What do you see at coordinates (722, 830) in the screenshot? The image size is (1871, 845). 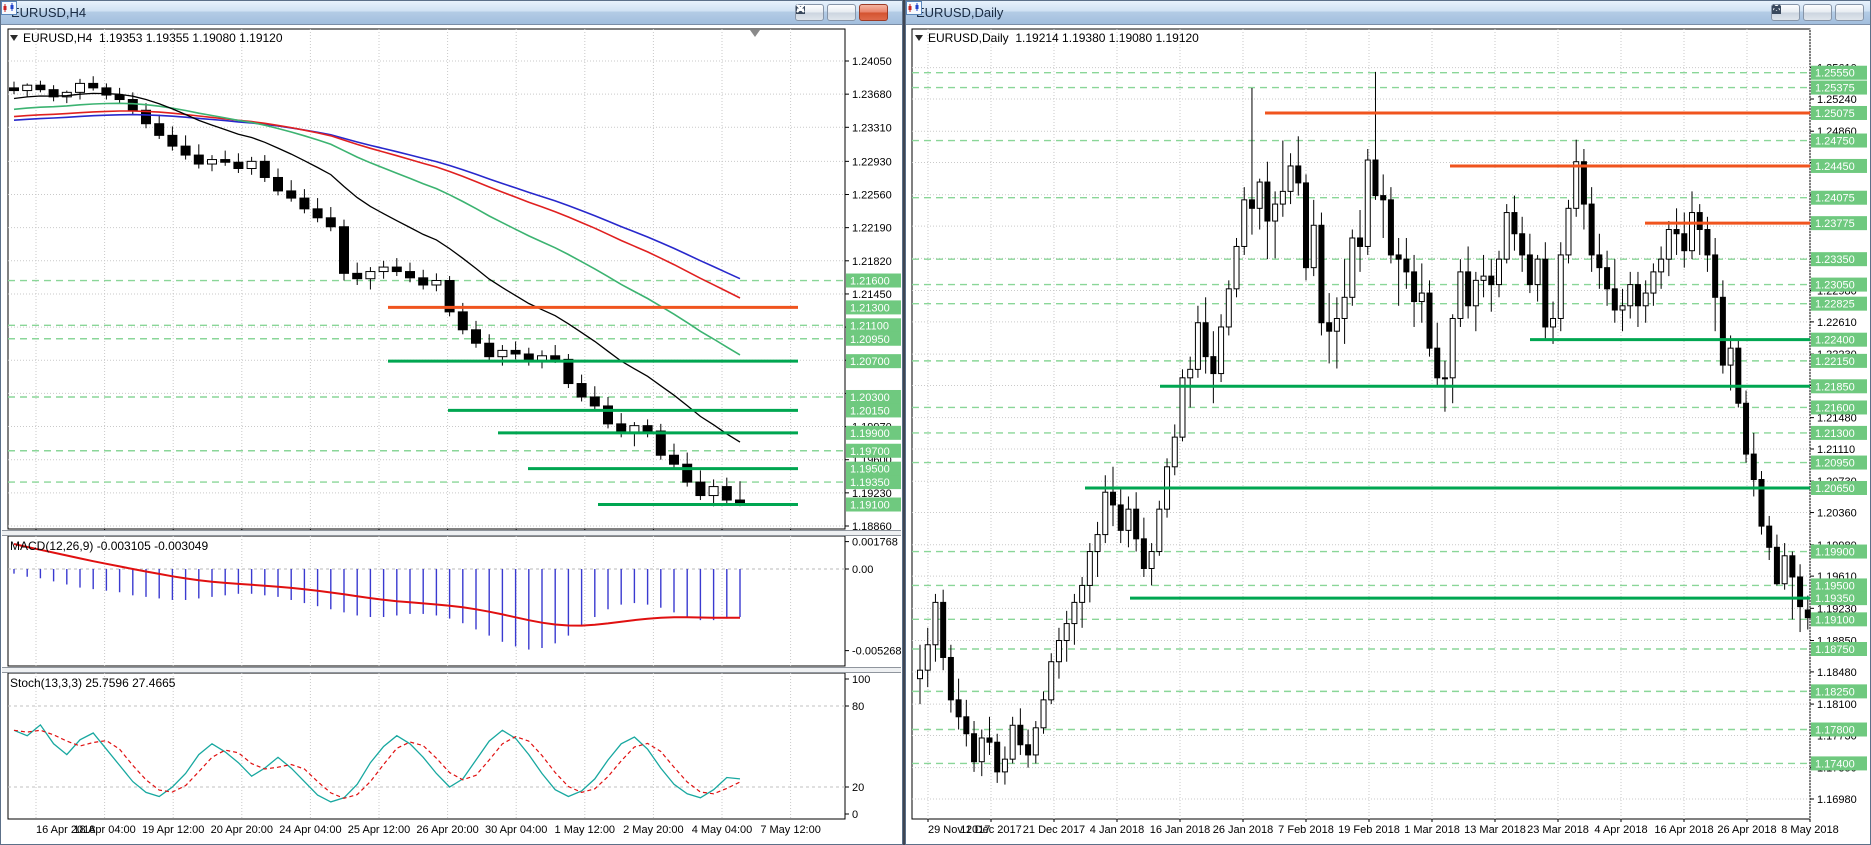 I see `svg-text: 4 May 04:00` at bounding box center [722, 830].